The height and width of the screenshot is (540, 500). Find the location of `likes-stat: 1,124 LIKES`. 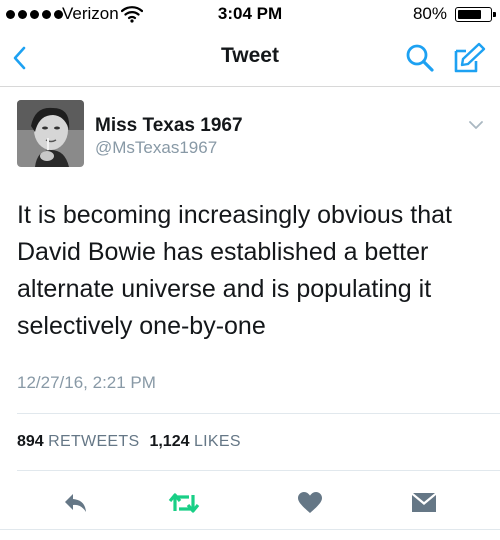

likes-stat: 1,124 LIKES is located at coordinates (194, 441).